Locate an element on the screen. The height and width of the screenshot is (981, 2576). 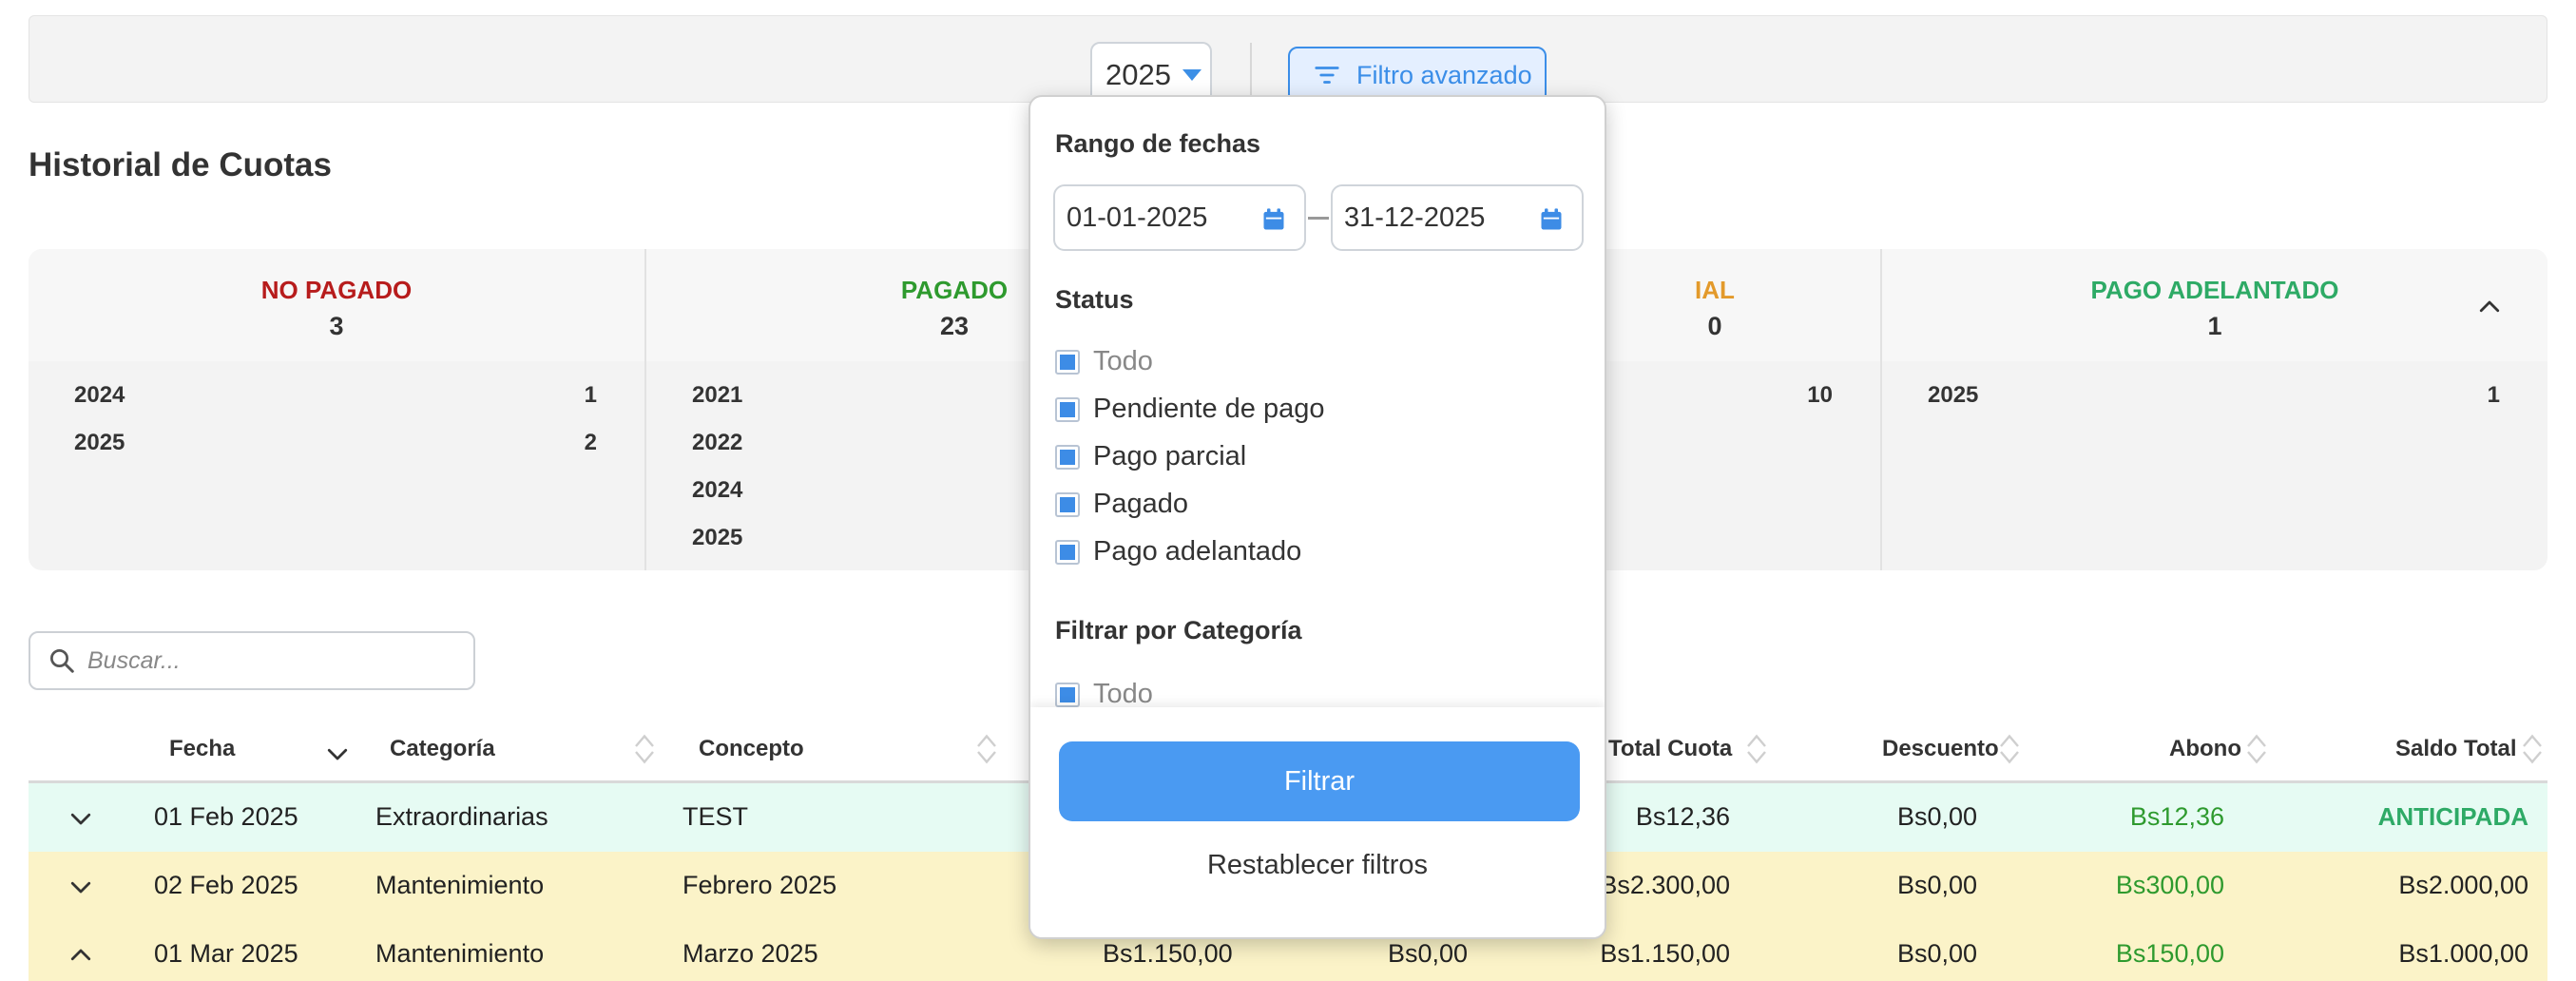
date-range-separator is located at coordinates (1319, 218).